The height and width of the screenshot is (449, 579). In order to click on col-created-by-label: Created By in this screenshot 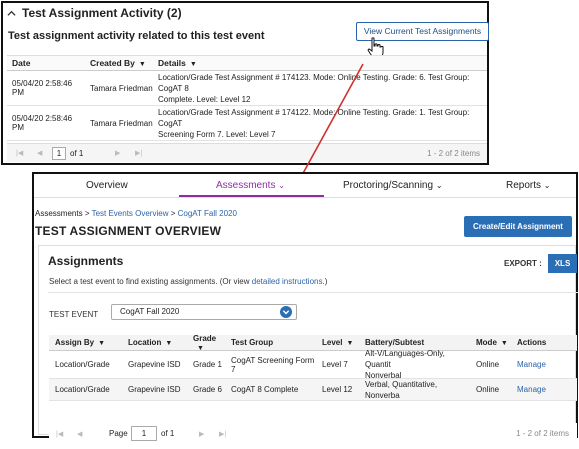, I will do `click(112, 63)`.